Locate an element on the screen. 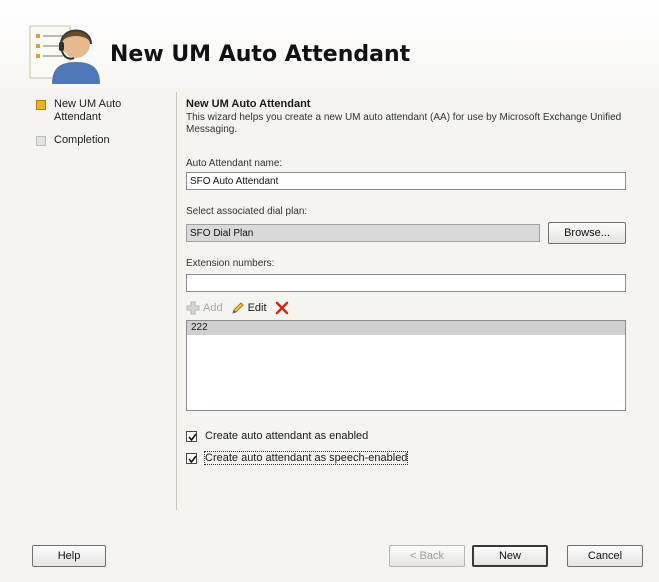 Image resolution: width=659 pixels, height=582 pixels. enabled-checkbox is located at coordinates (191, 436).